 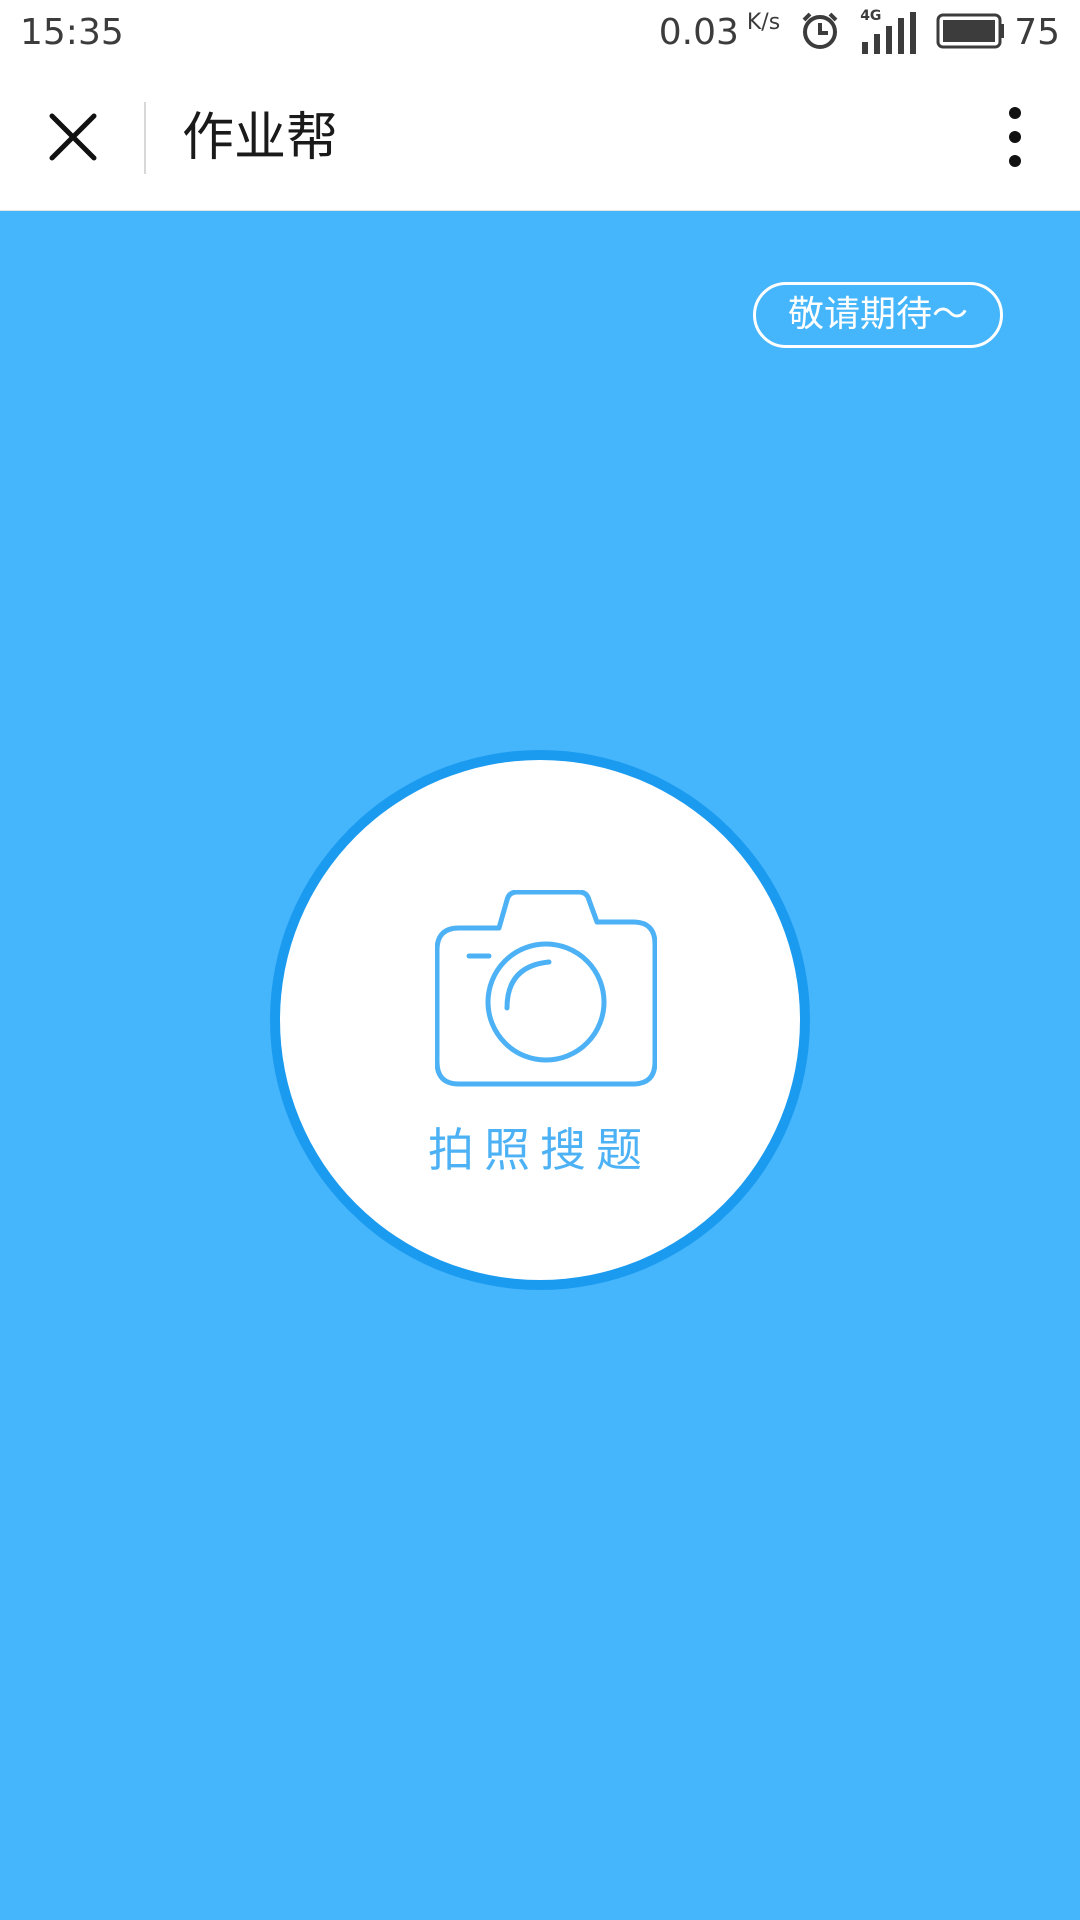 What do you see at coordinates (878, 315) in the screenshot?
I see `coming-soon-button: 敬请期待～` at bounding box center [878, 315].